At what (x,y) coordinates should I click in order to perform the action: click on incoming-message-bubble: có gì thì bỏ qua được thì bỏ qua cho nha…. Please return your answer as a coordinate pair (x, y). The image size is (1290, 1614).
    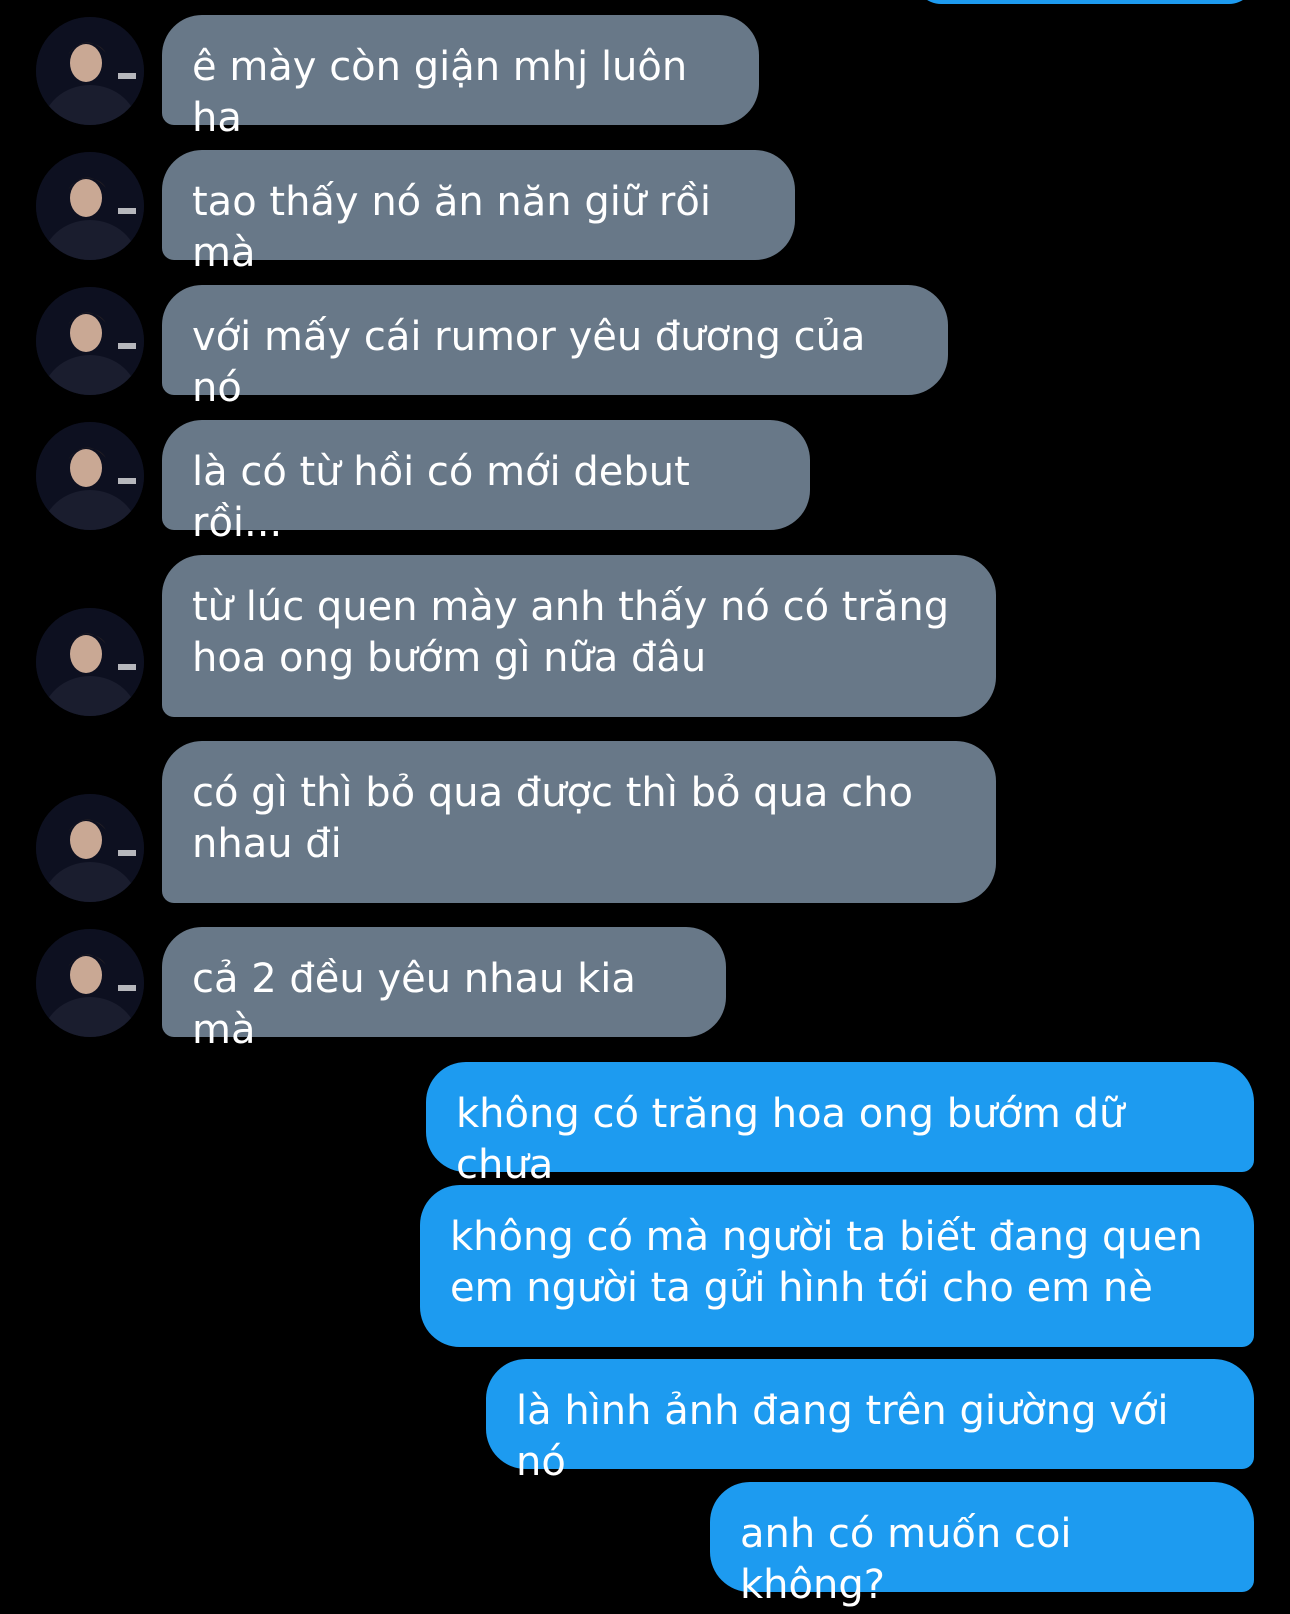
    Looking at the image, I should click on (579, 822).